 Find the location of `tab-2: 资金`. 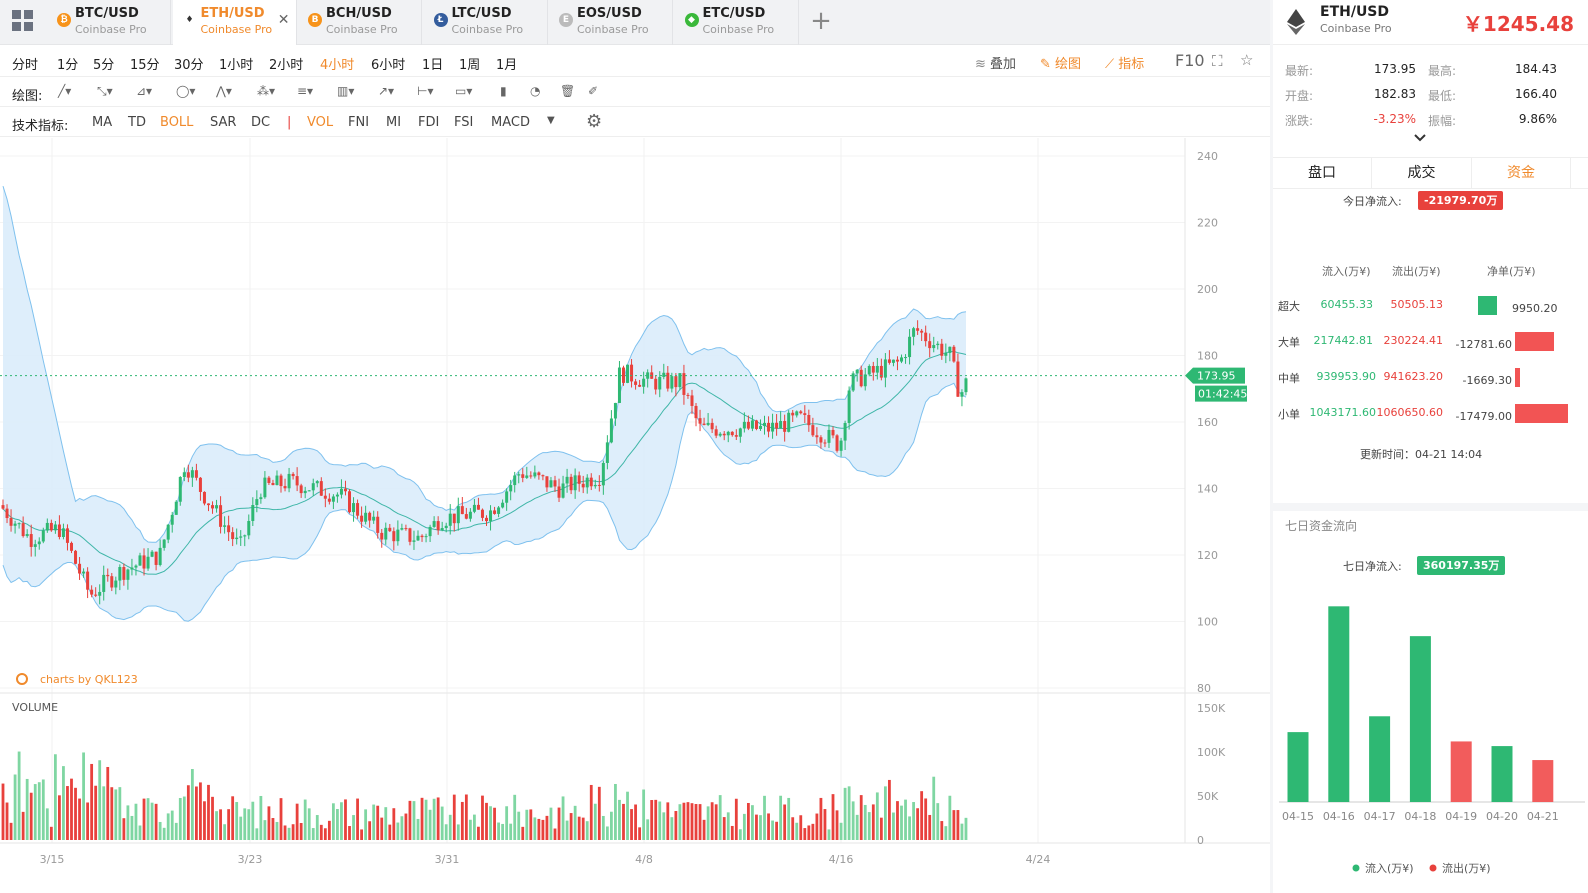

tab-2: 资金 is located at coordinates (1521, 173).